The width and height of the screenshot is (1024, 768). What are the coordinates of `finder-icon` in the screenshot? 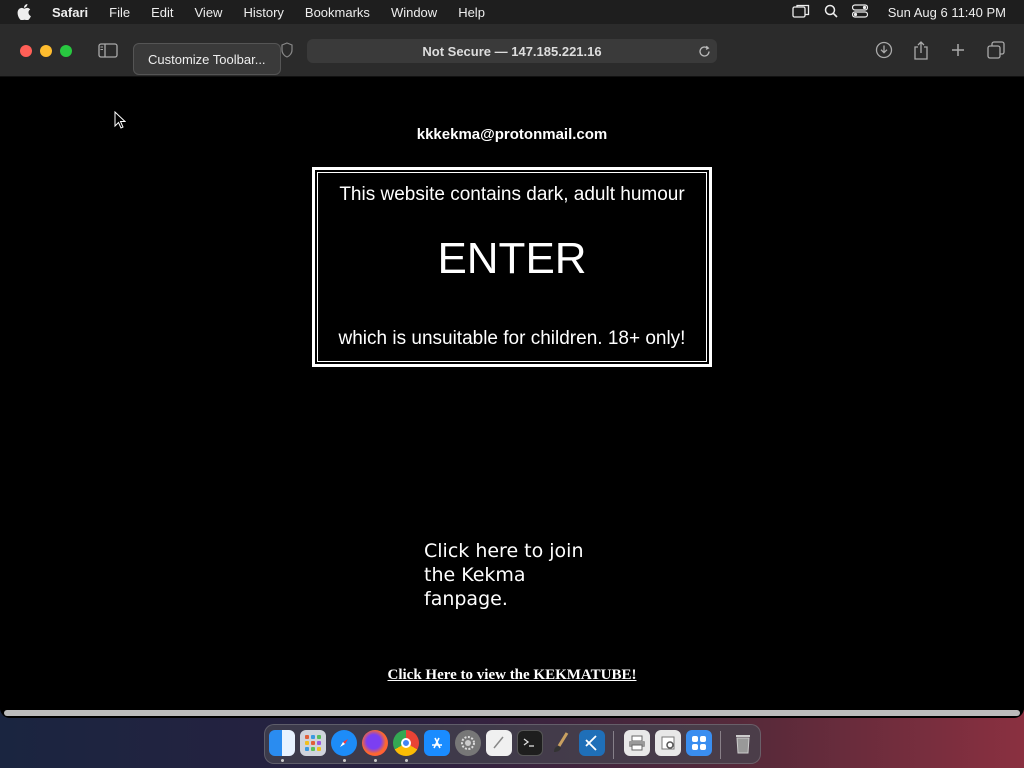 It's located at (282, 743).